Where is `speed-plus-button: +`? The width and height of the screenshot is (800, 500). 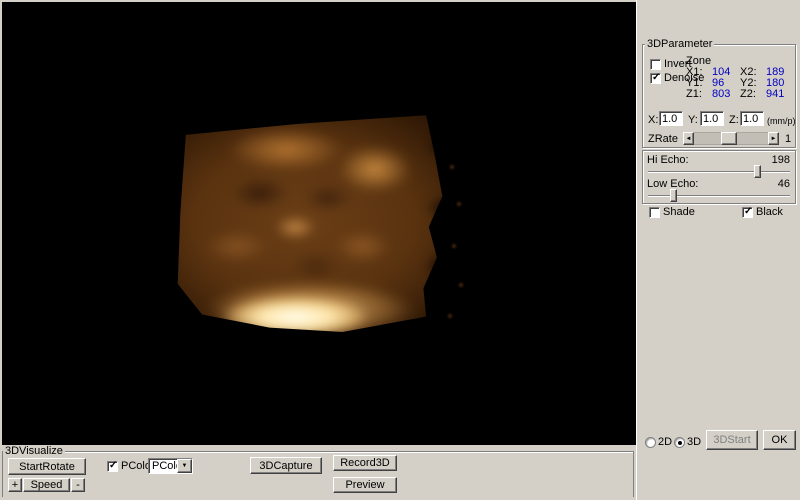
speed-plus-button: + is located at coordinates (15, 485).